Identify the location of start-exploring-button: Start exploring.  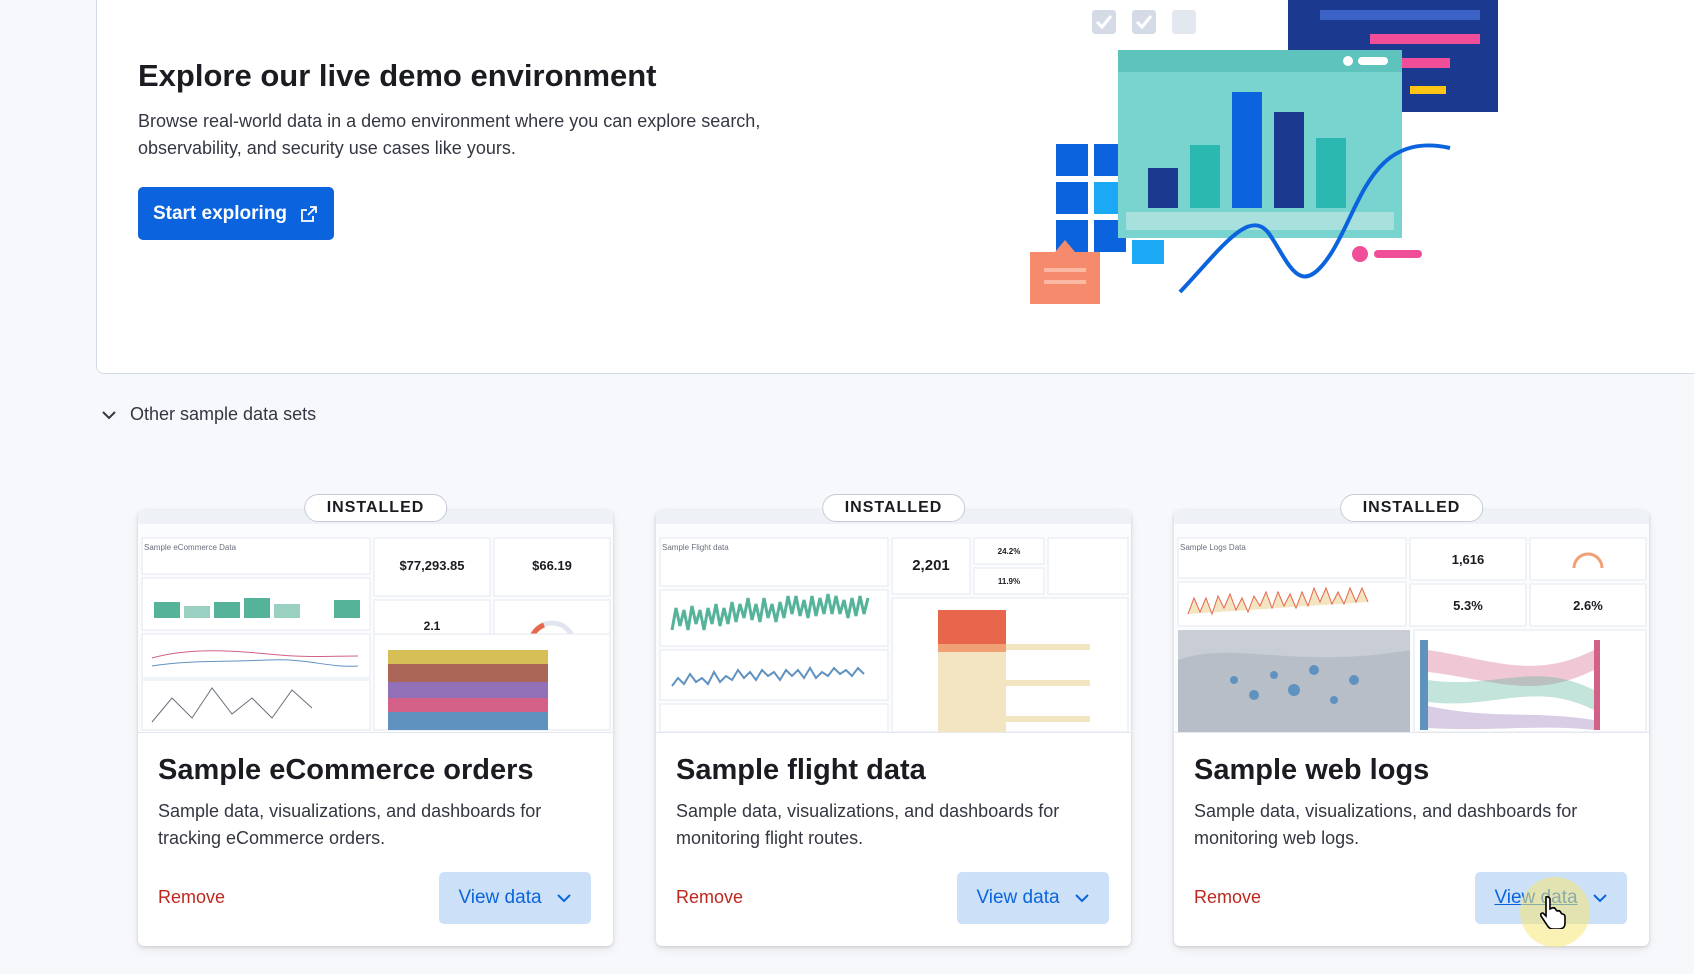
(236, 213).